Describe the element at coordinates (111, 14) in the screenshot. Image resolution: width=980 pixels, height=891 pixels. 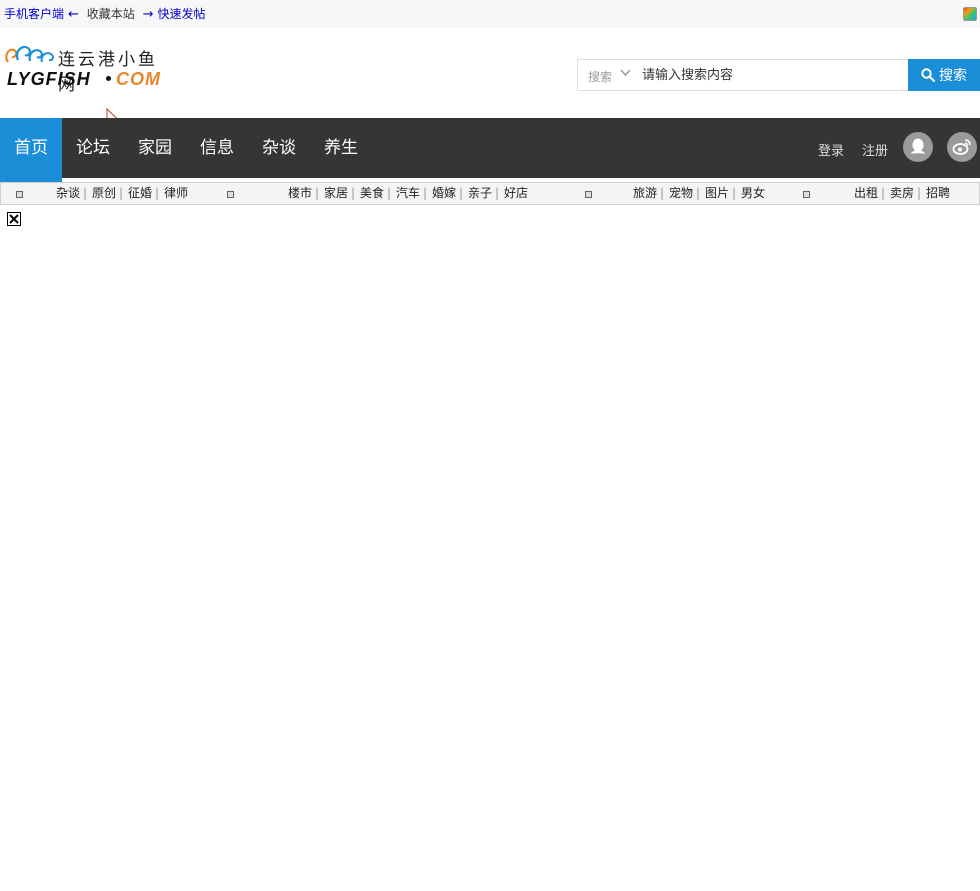
I see `bookmark-link: 收藏本站` at that location.